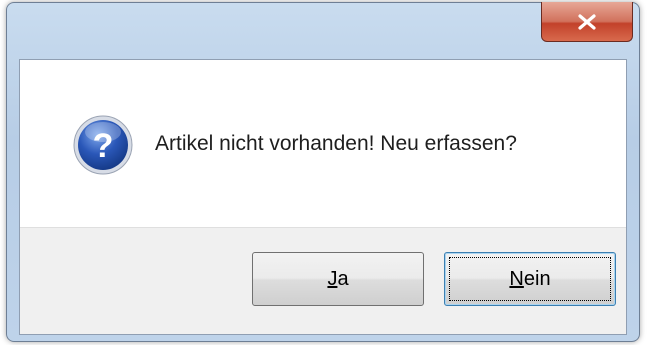  Describe the element at coordinates (343, 278) in the screenshot. I see `yes-label-rest: a` at that location.